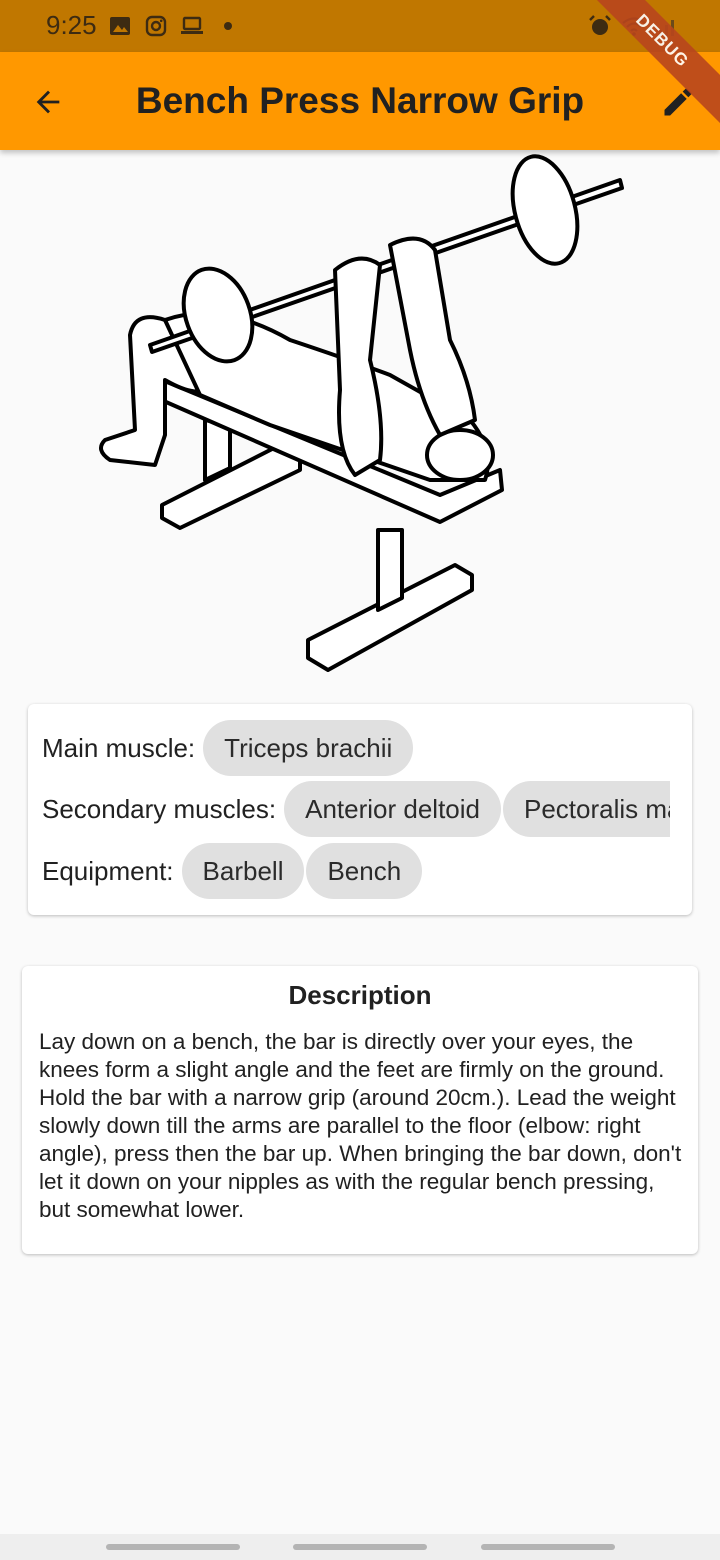  I want to click on system-nav-bar, so click(360, 1547).